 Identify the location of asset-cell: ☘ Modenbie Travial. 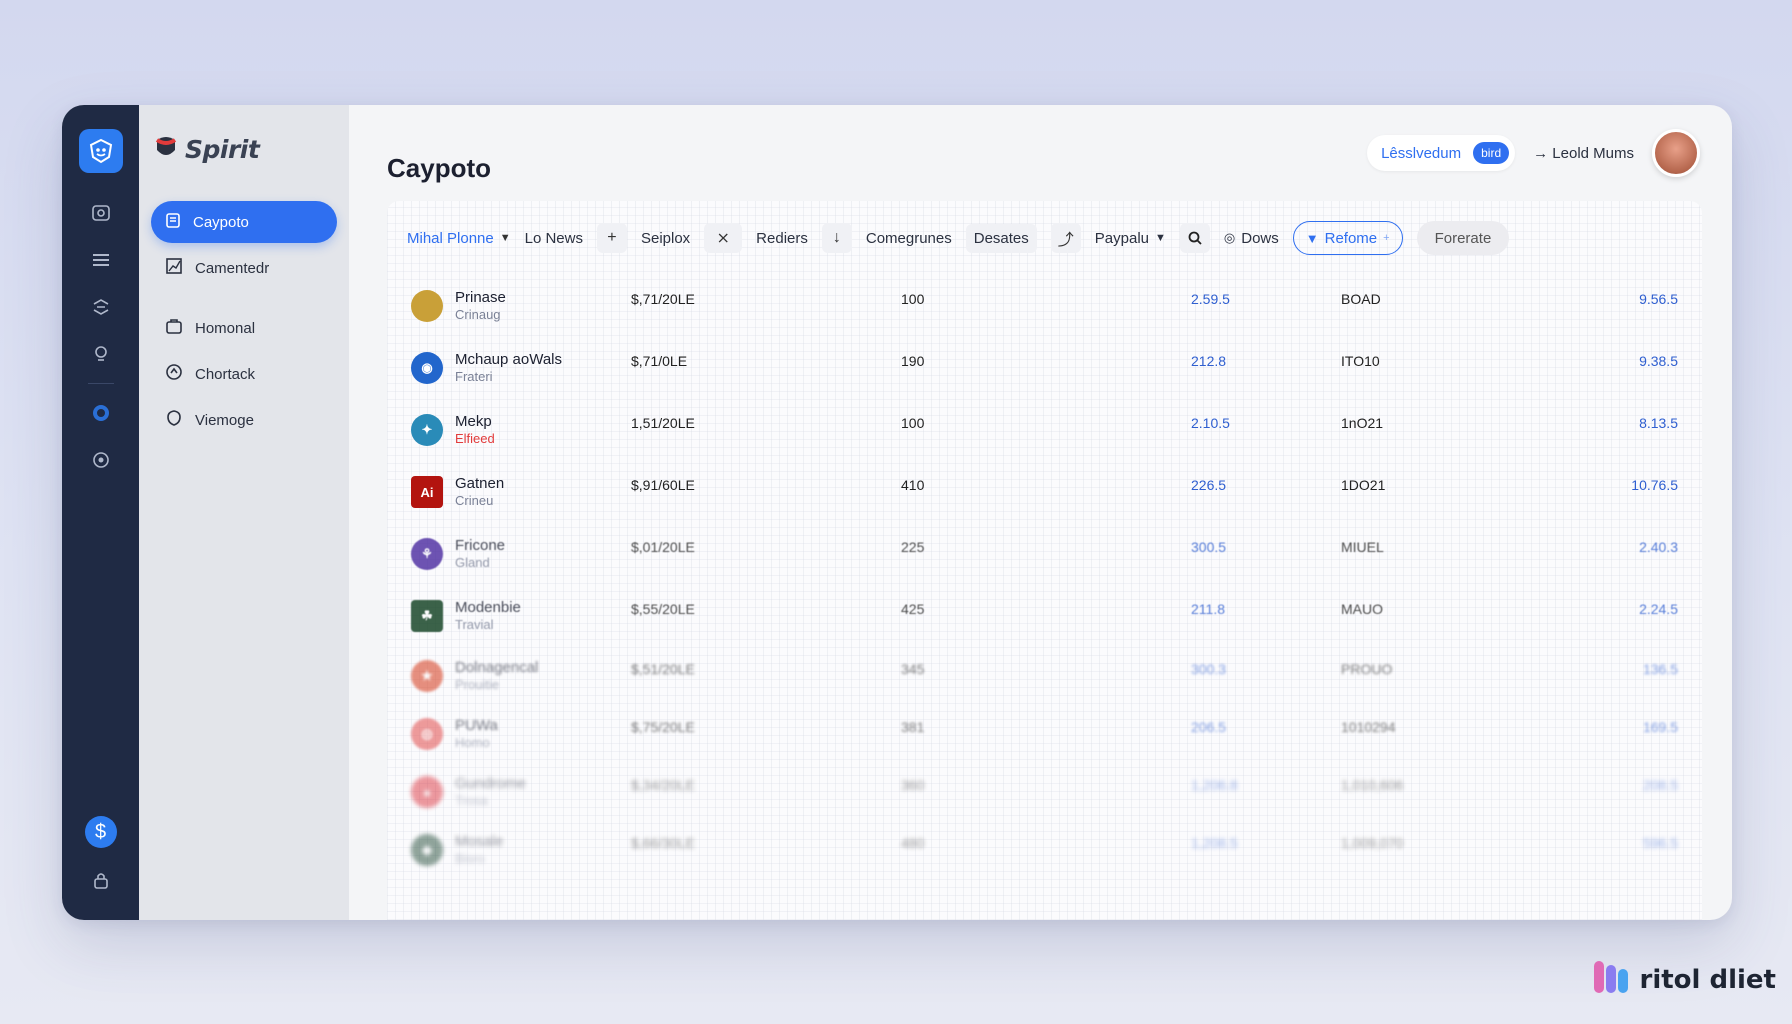
(521, 616).